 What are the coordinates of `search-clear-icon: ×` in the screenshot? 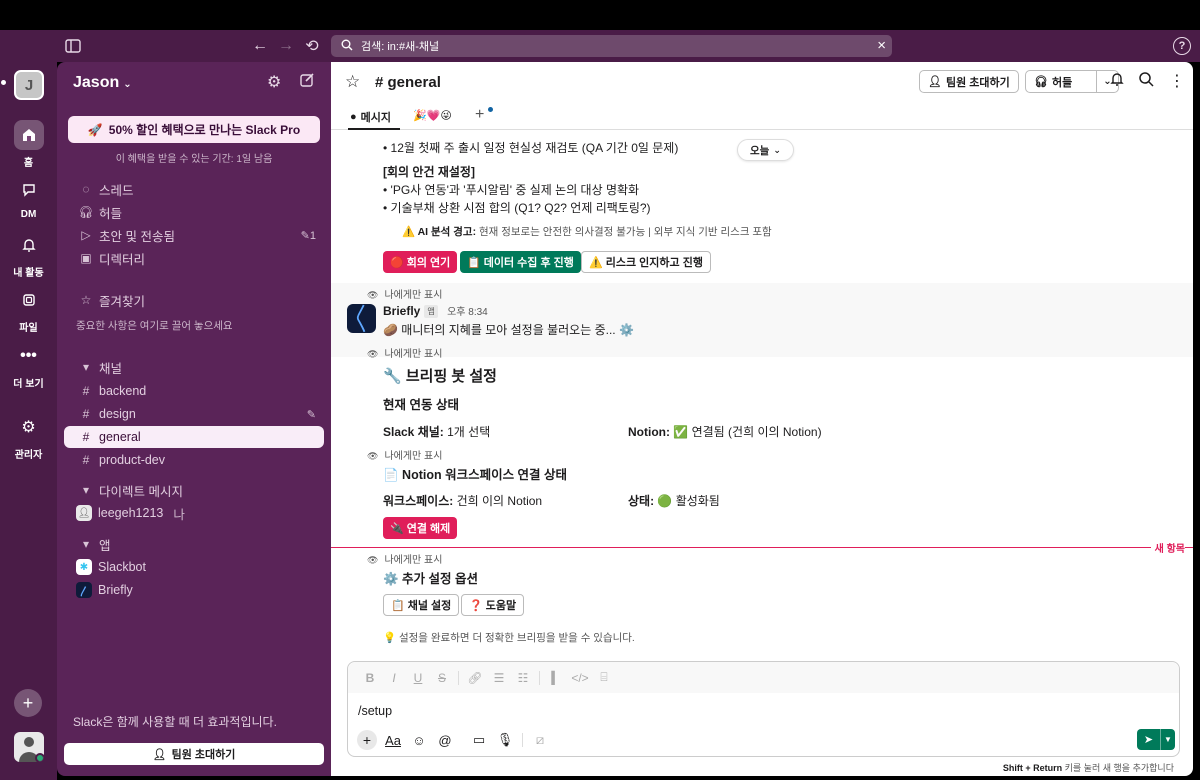 It's located at (881, 45).